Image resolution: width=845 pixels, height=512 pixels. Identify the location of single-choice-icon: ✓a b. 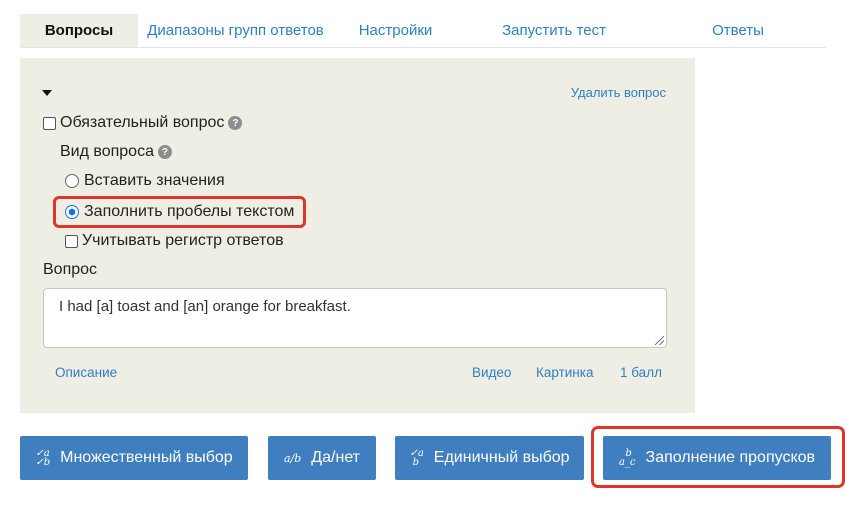
(416, 458).